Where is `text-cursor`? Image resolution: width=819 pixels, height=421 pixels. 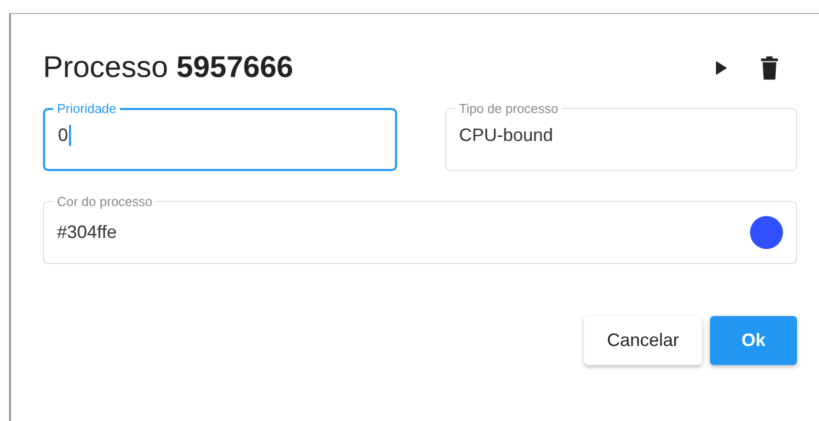
text-cursor is located at coordinates (70, 135).